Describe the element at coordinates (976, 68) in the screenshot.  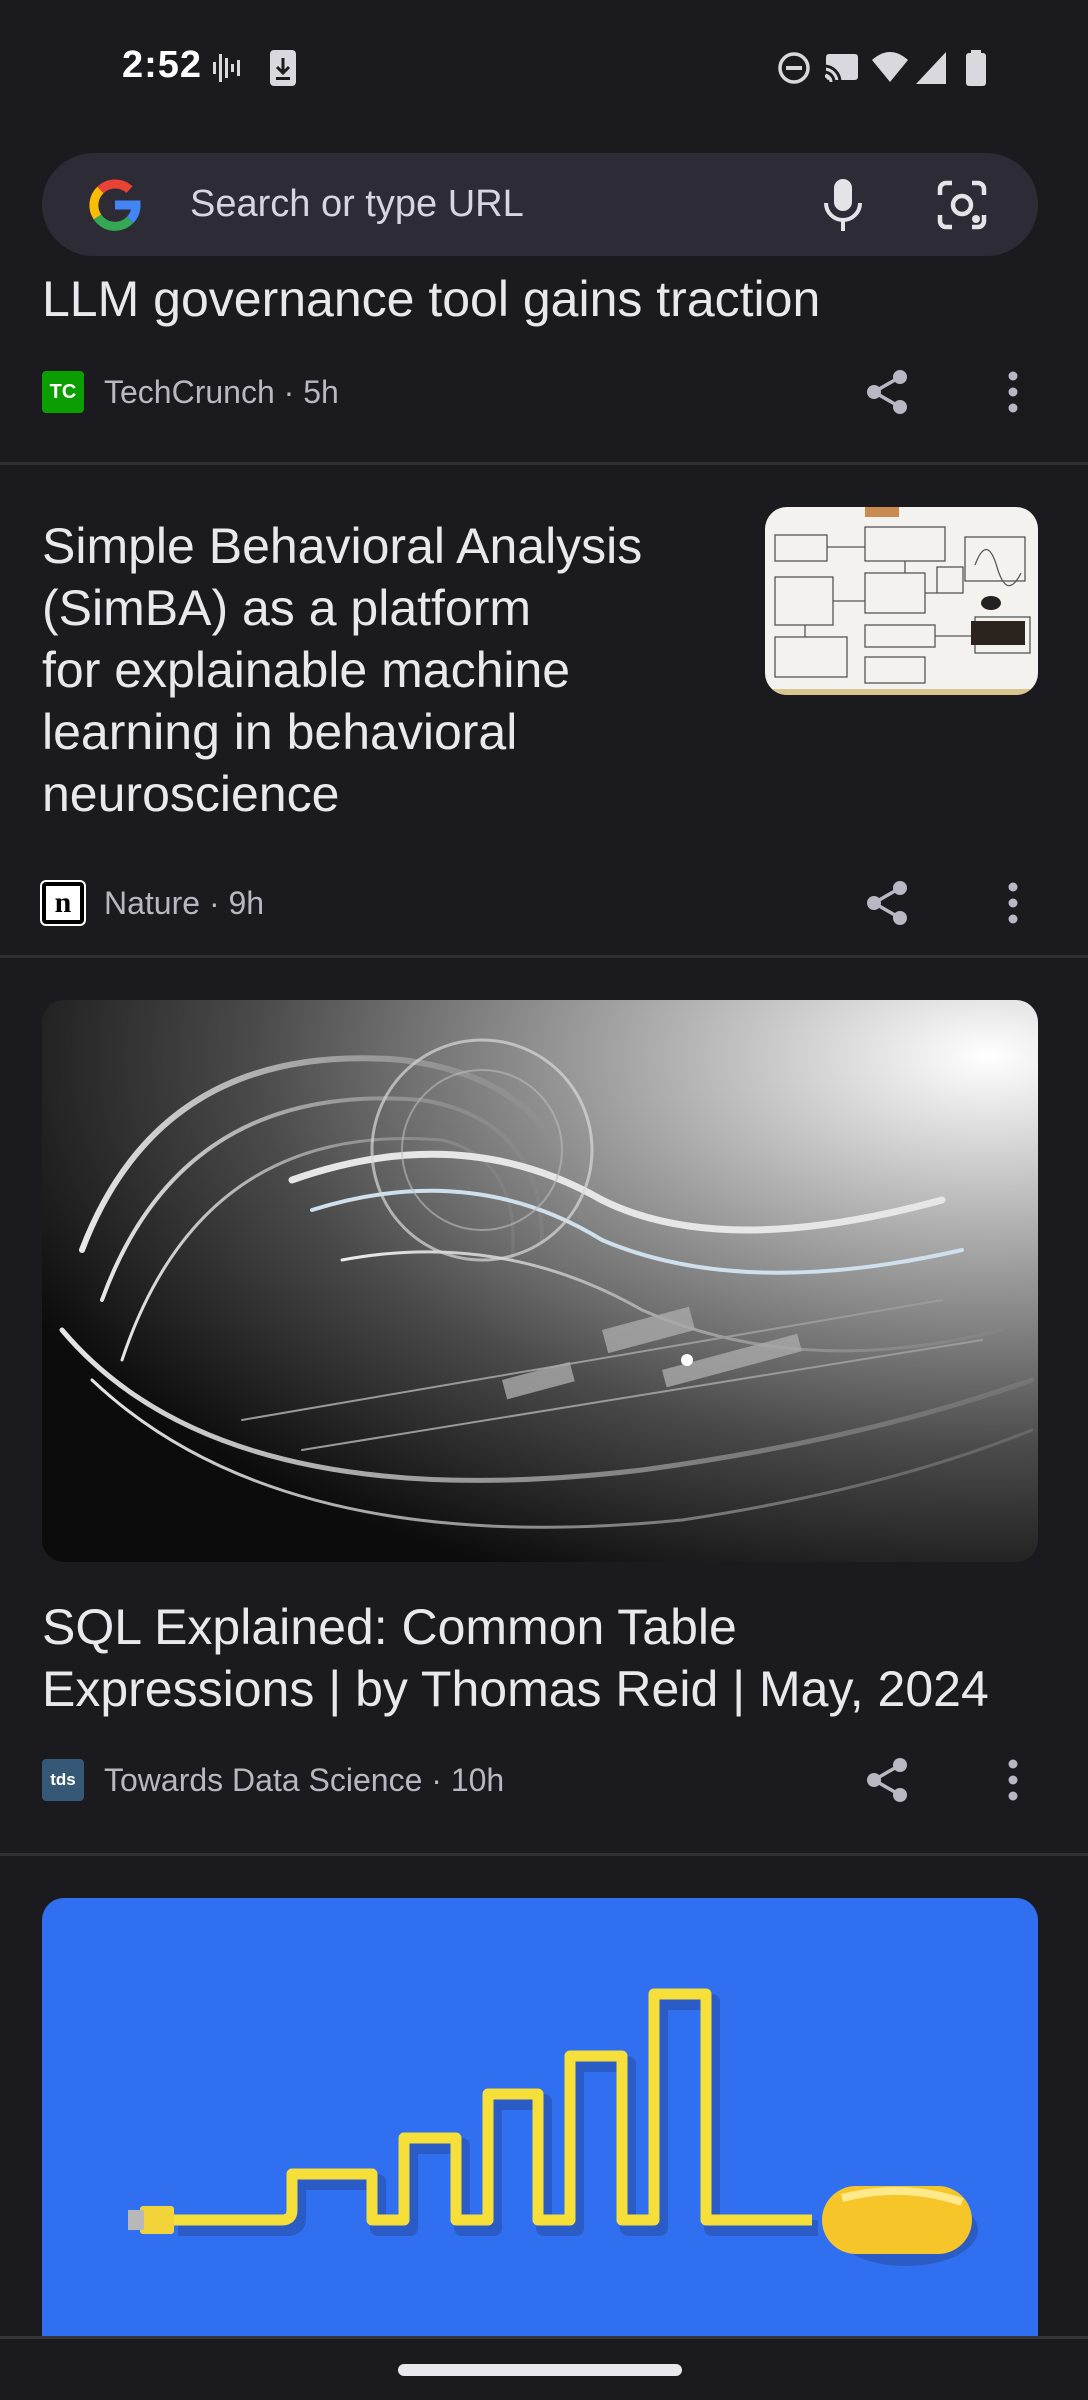
I see `battery-icon` at that location.